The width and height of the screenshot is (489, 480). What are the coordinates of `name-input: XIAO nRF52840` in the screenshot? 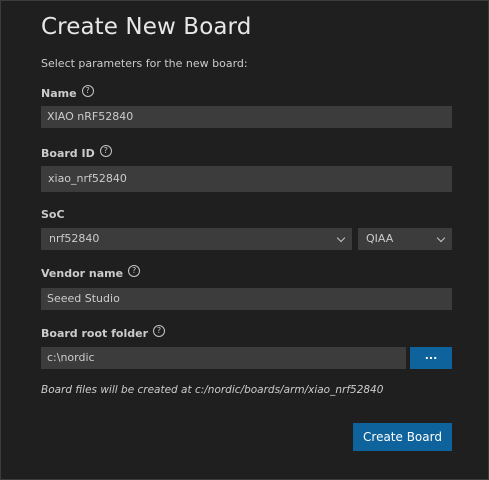 It's located at (246, 117).